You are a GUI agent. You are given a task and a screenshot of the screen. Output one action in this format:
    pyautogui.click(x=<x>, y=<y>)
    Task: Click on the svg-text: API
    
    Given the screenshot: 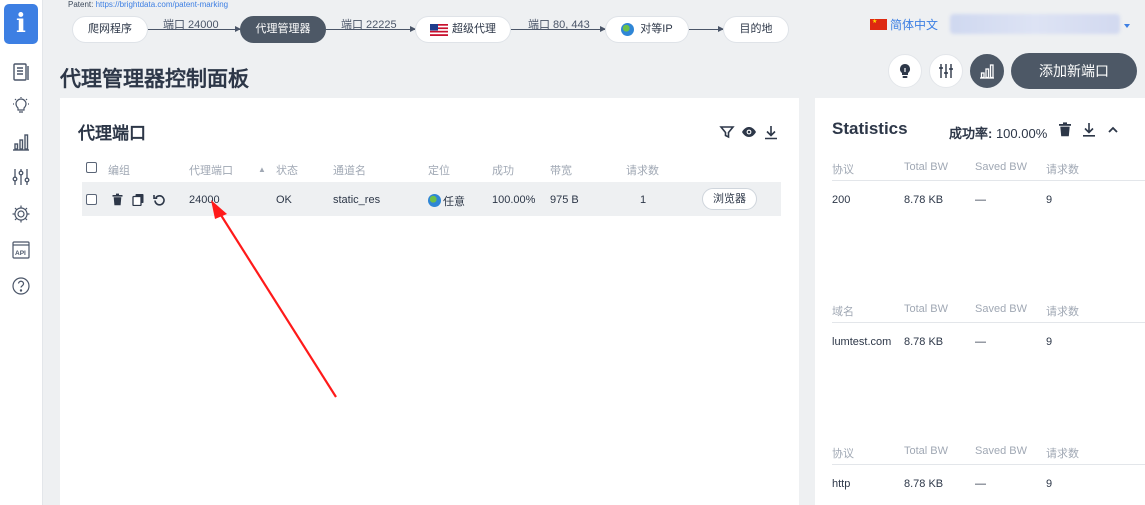 What is the action you would take?
    pyautogui.click(x=20, y=253)
    